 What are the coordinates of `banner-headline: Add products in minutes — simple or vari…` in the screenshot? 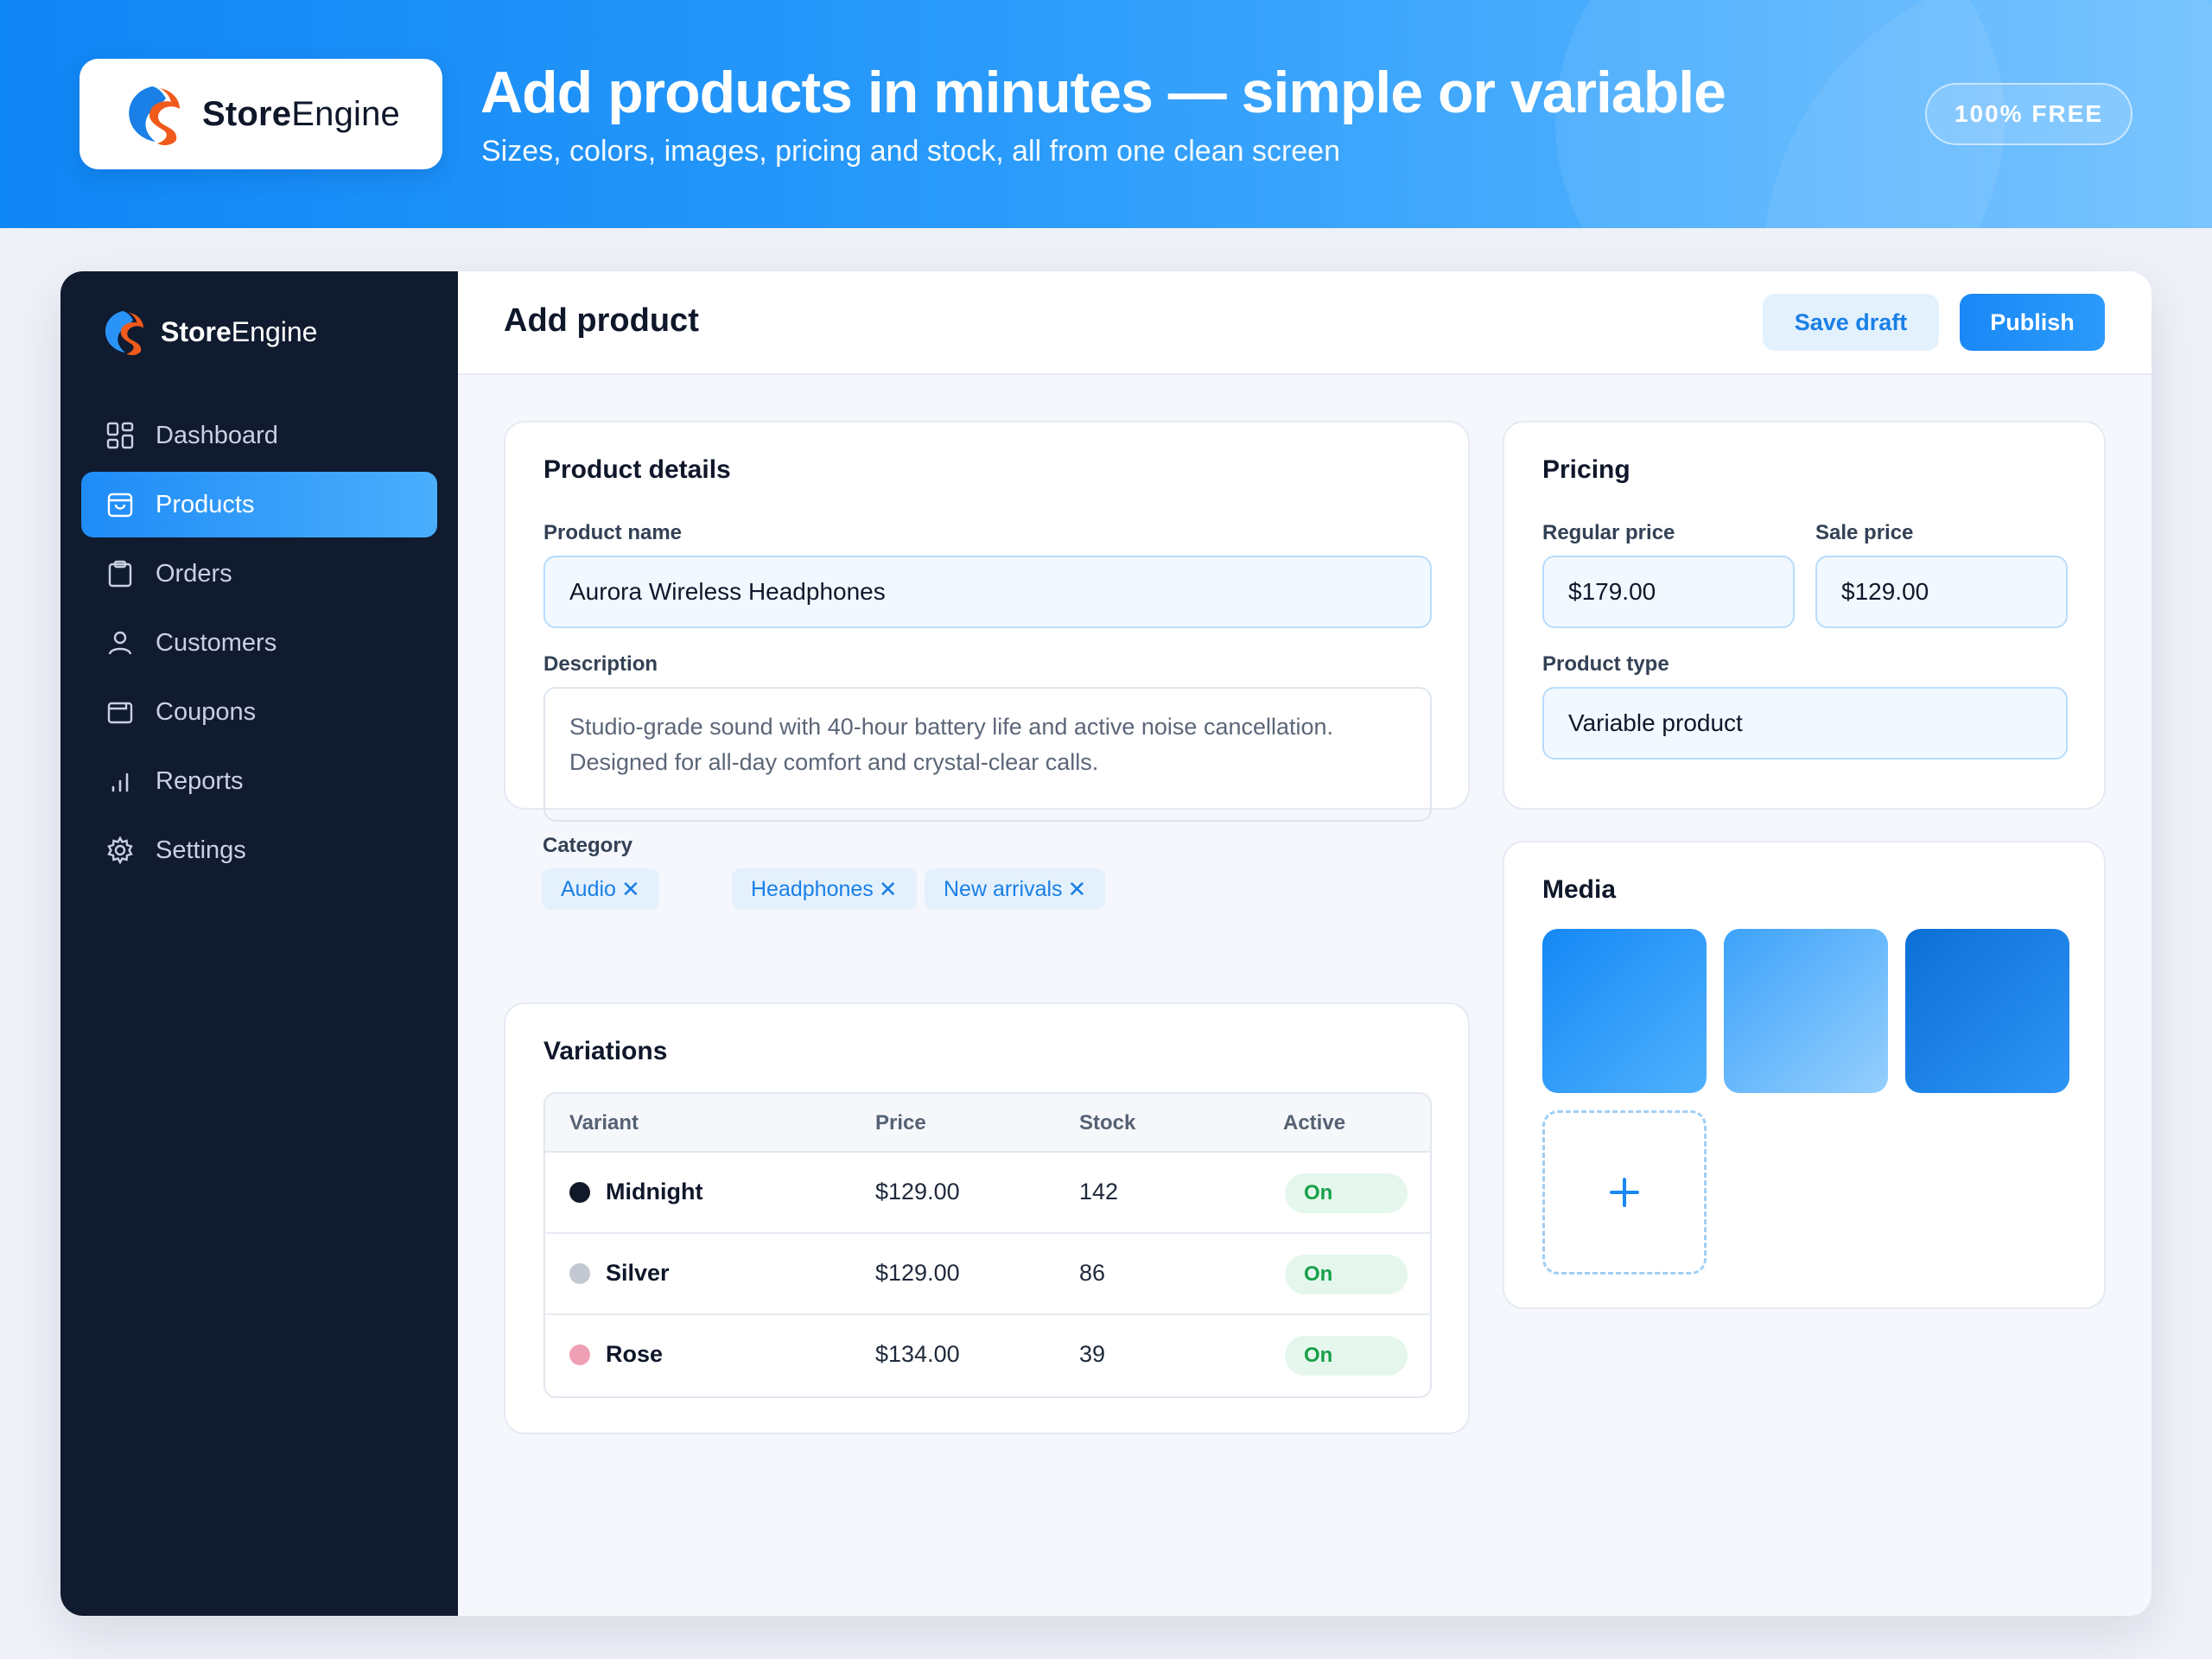 It's located at (1103, 92).